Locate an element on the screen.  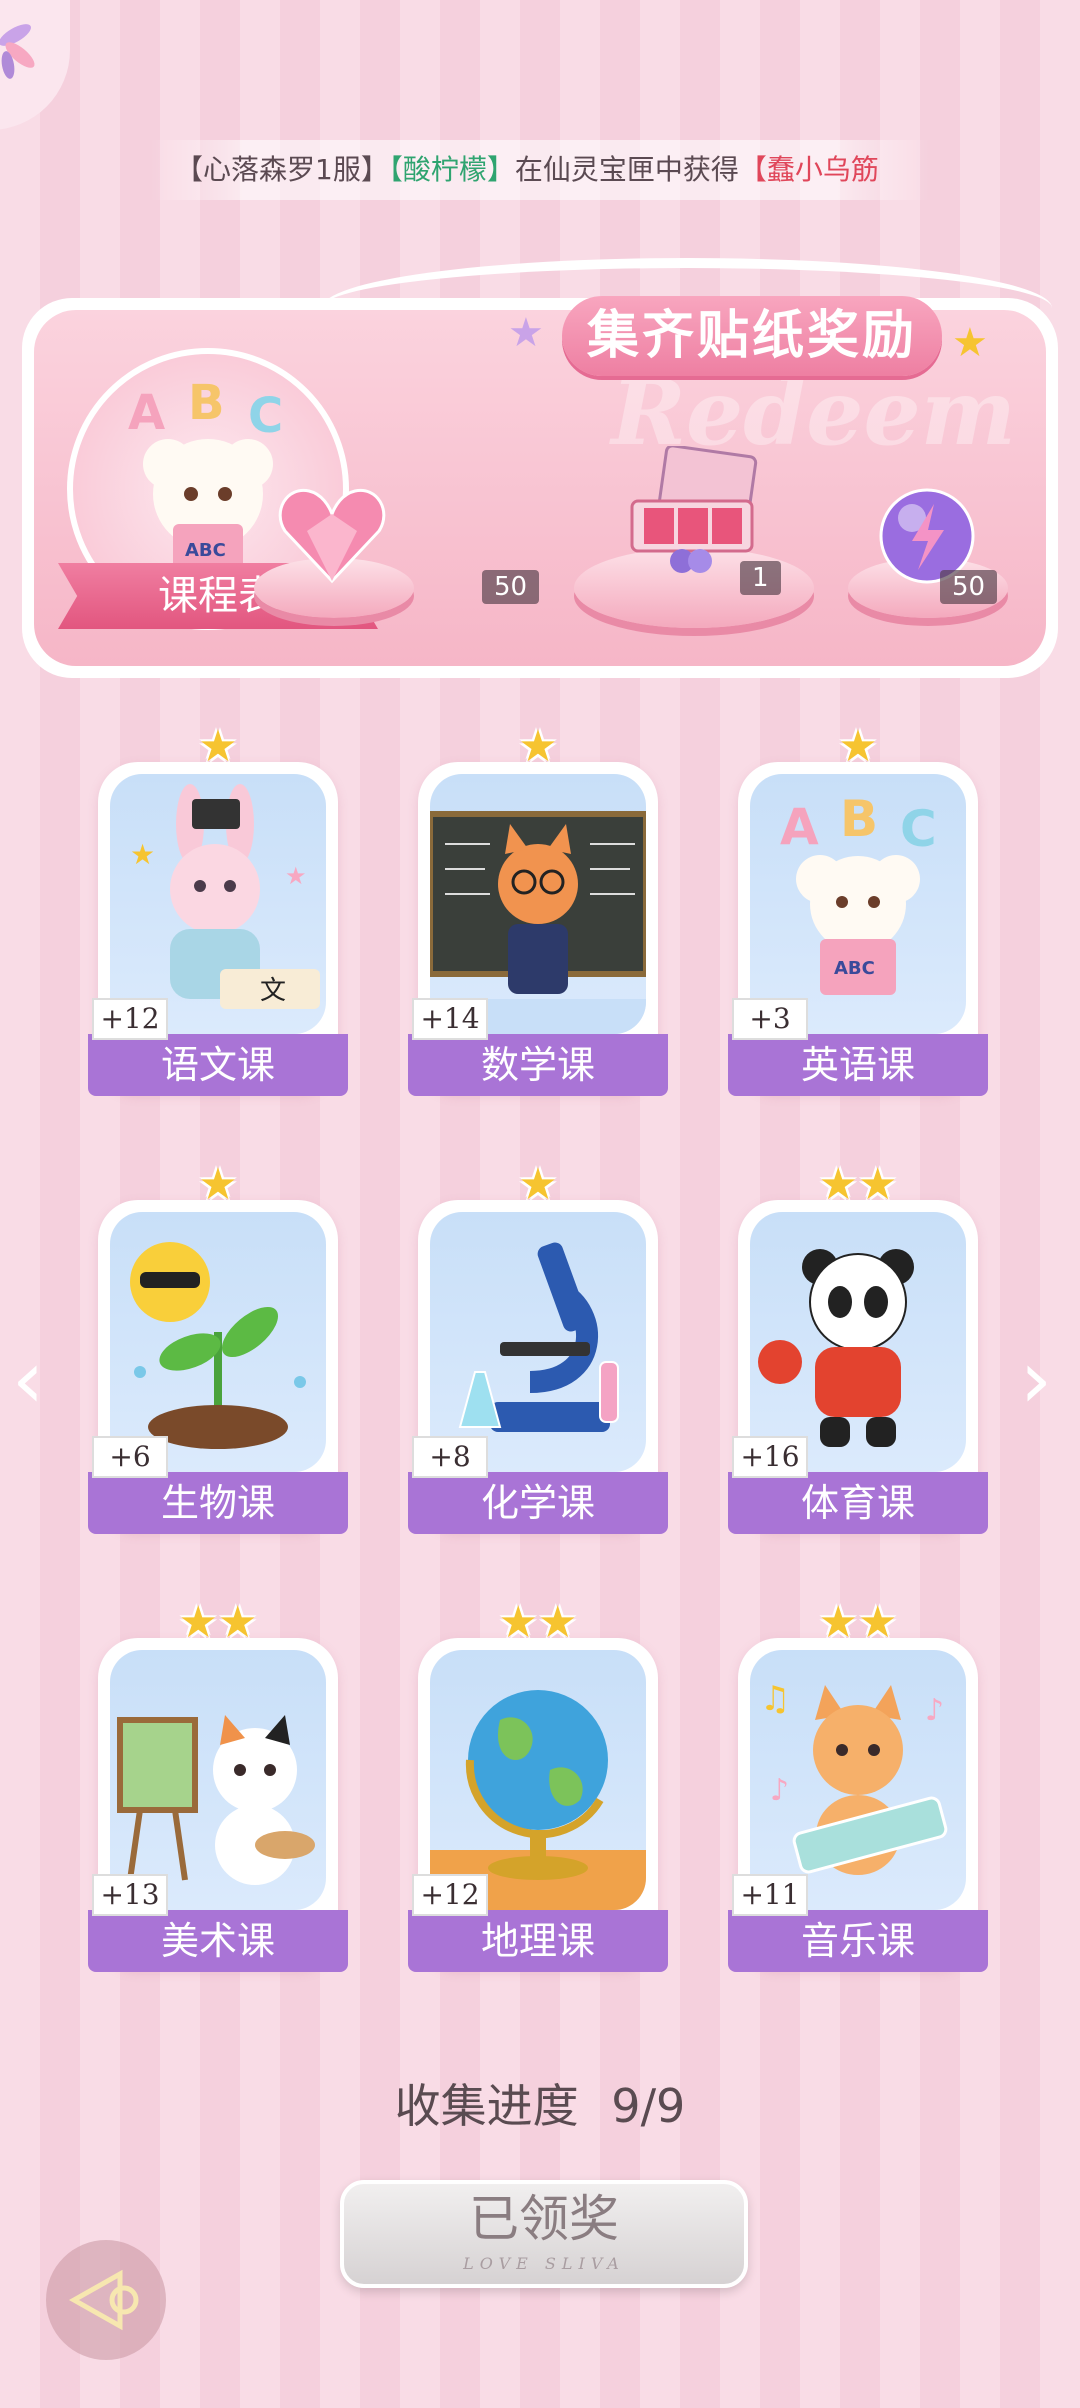
sticker-card-pe: ★★ 体育课 +16 is located at coordinates (858, 1350).